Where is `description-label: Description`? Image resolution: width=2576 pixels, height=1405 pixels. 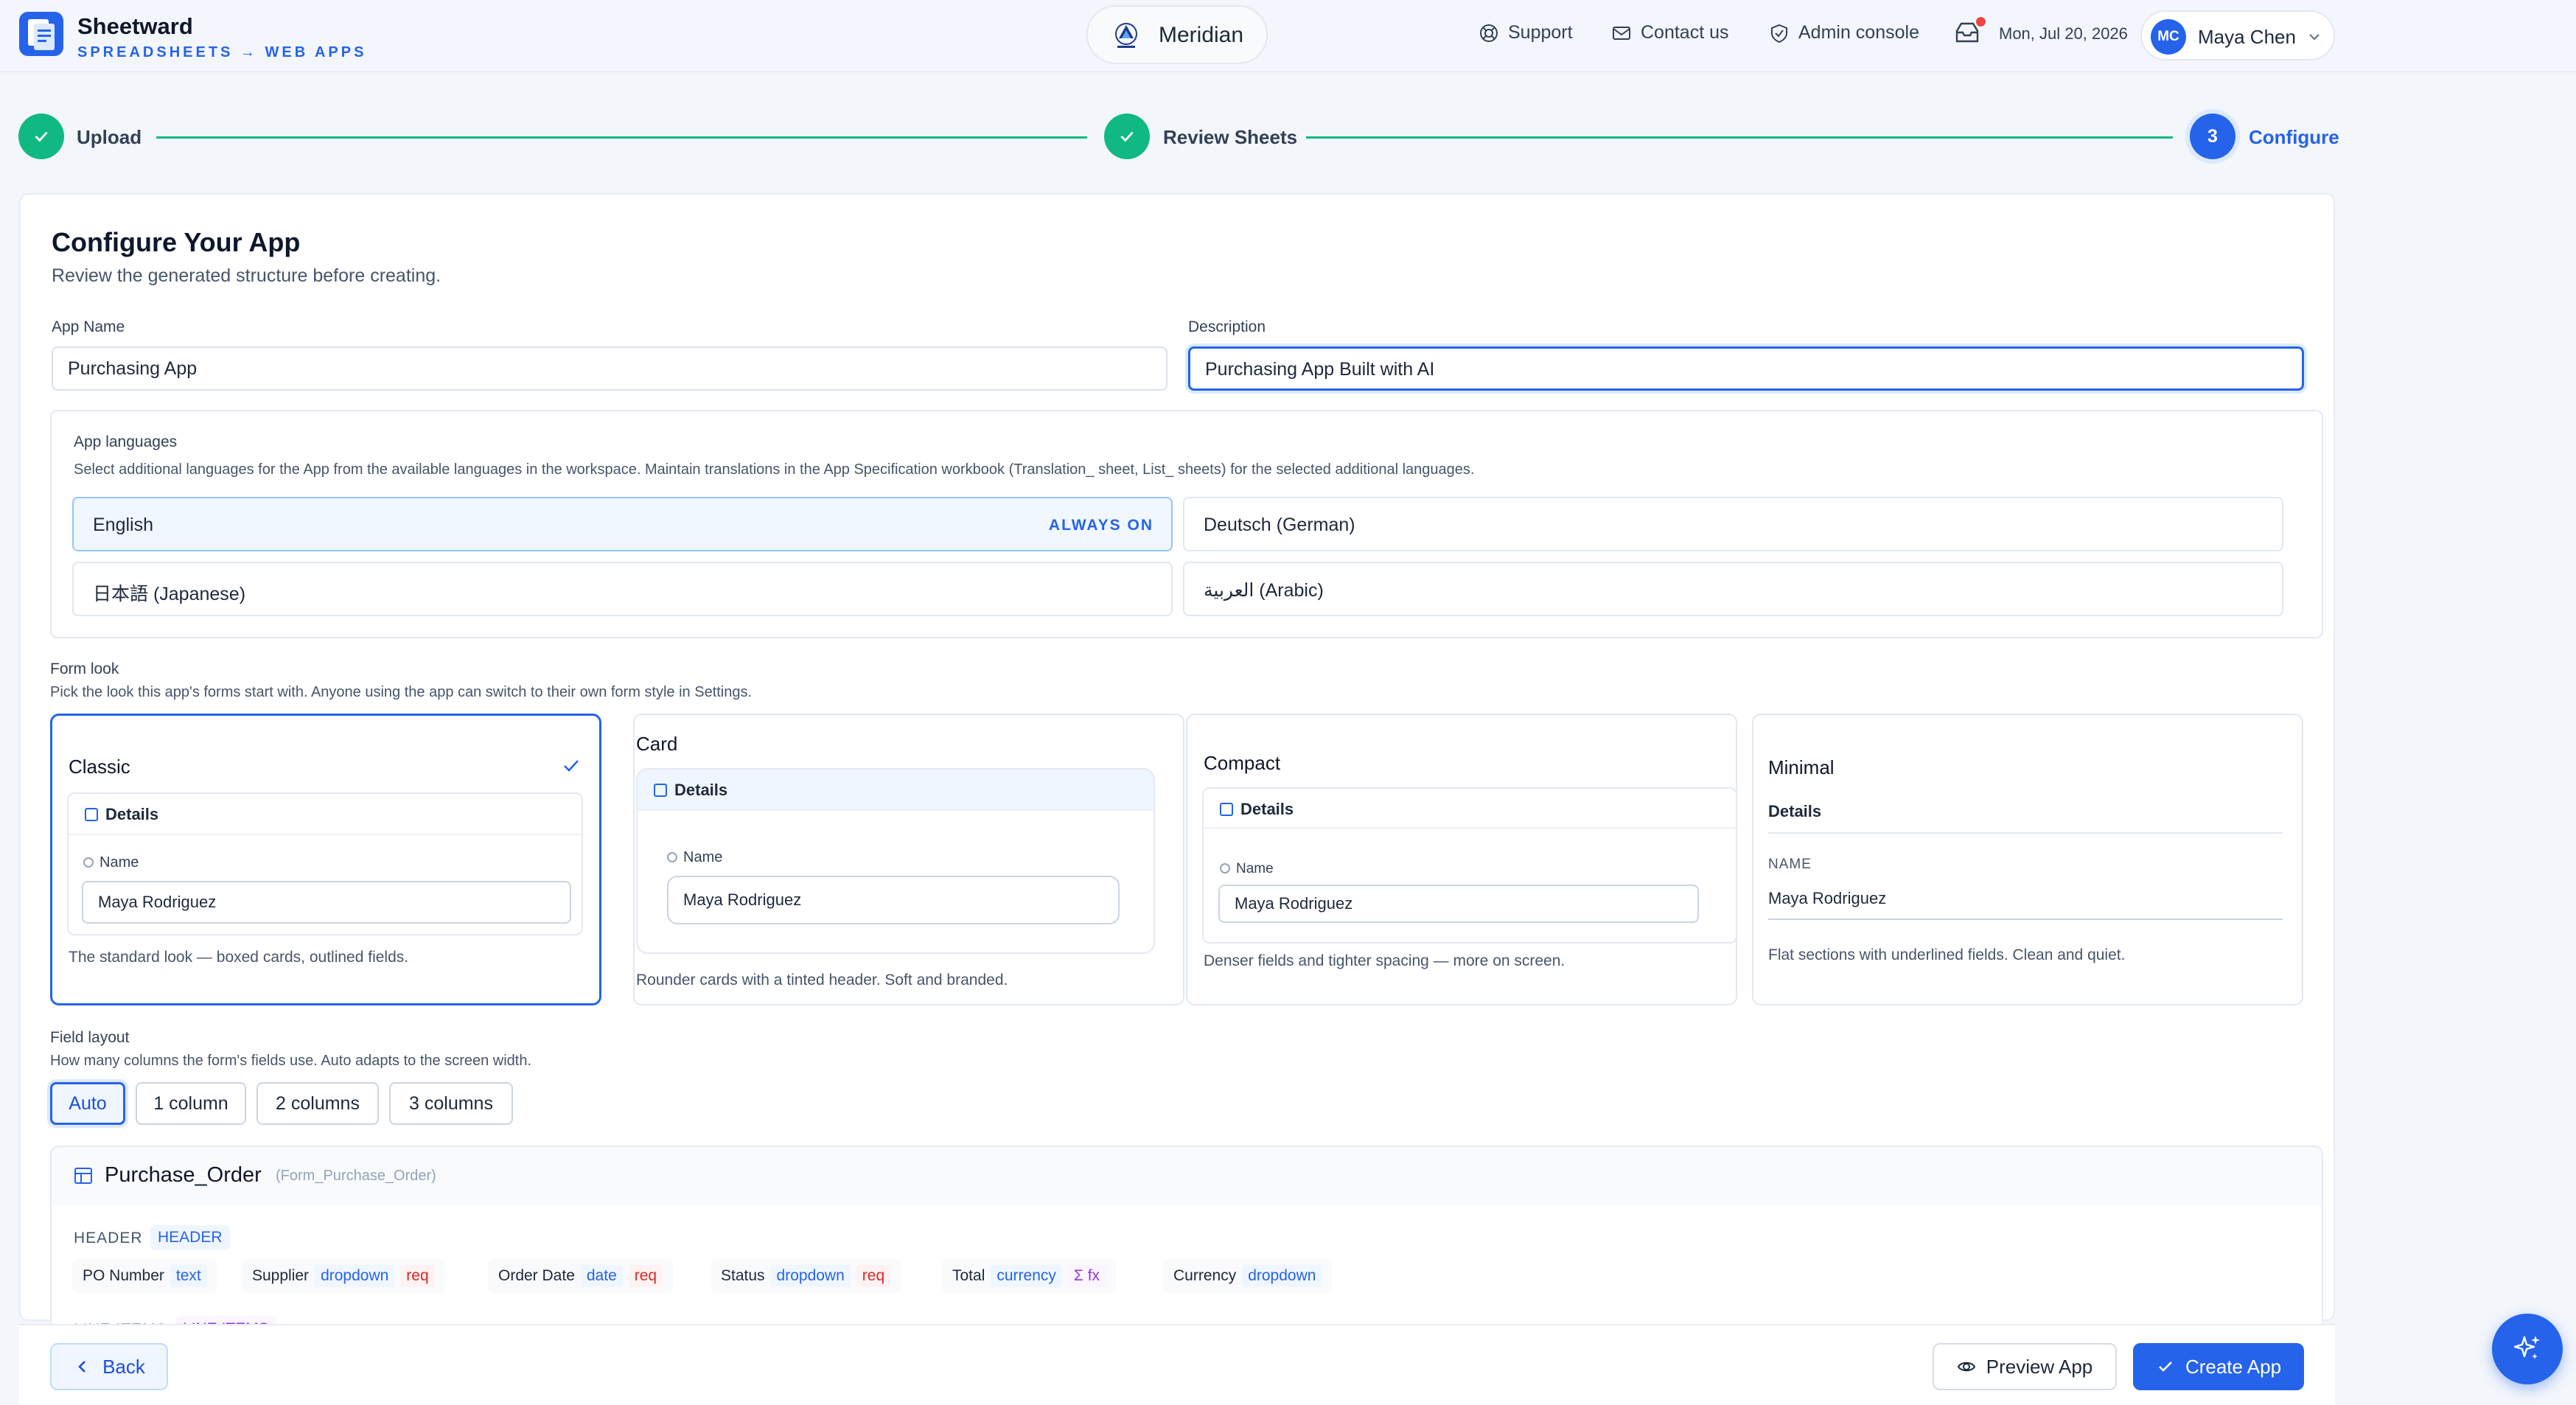 description-label: Description is located at coordinates (1227, 326).